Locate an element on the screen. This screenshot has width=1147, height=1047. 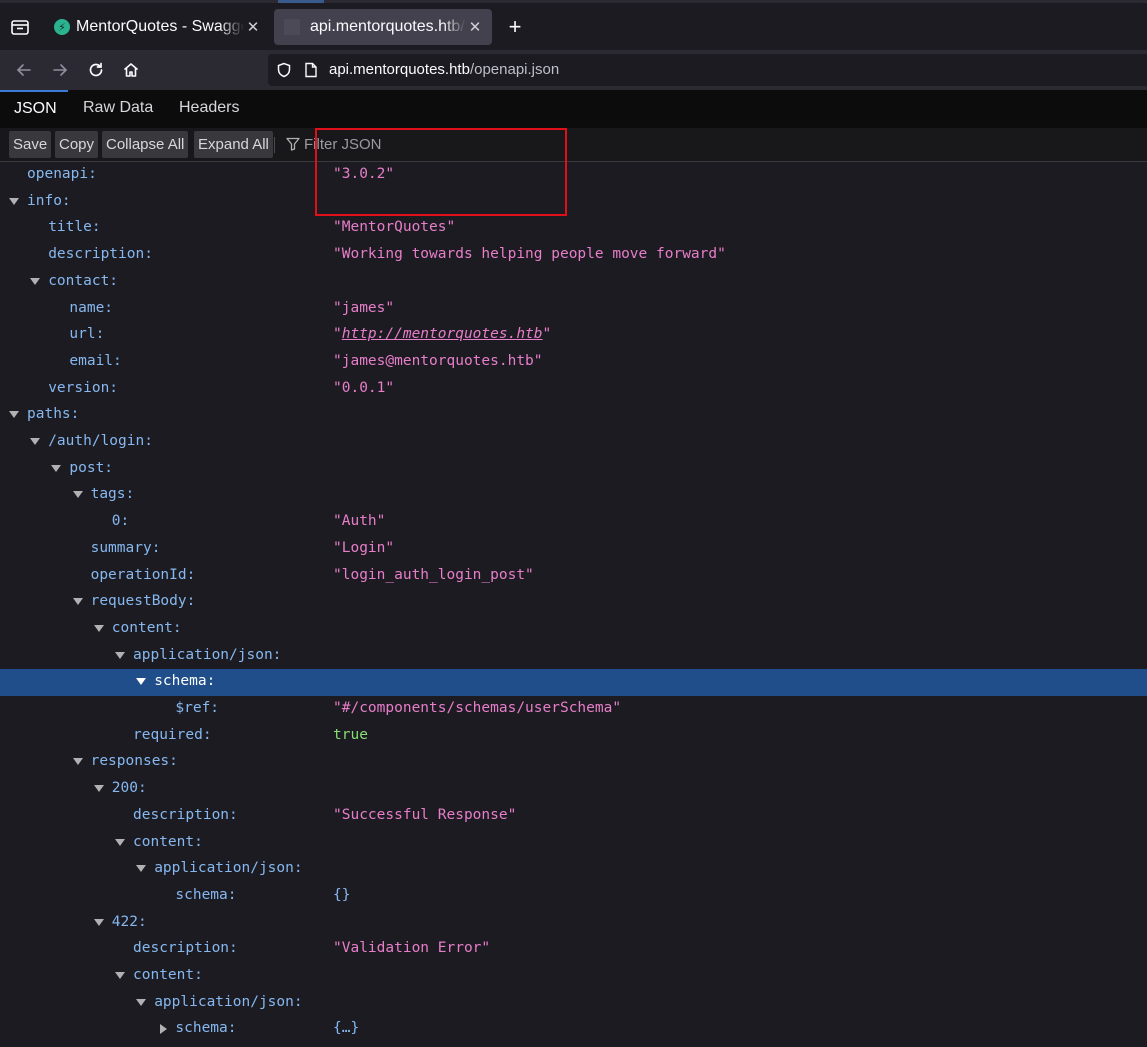
tree-row: description: "Validation Error" is located at coordinates (573, 949).